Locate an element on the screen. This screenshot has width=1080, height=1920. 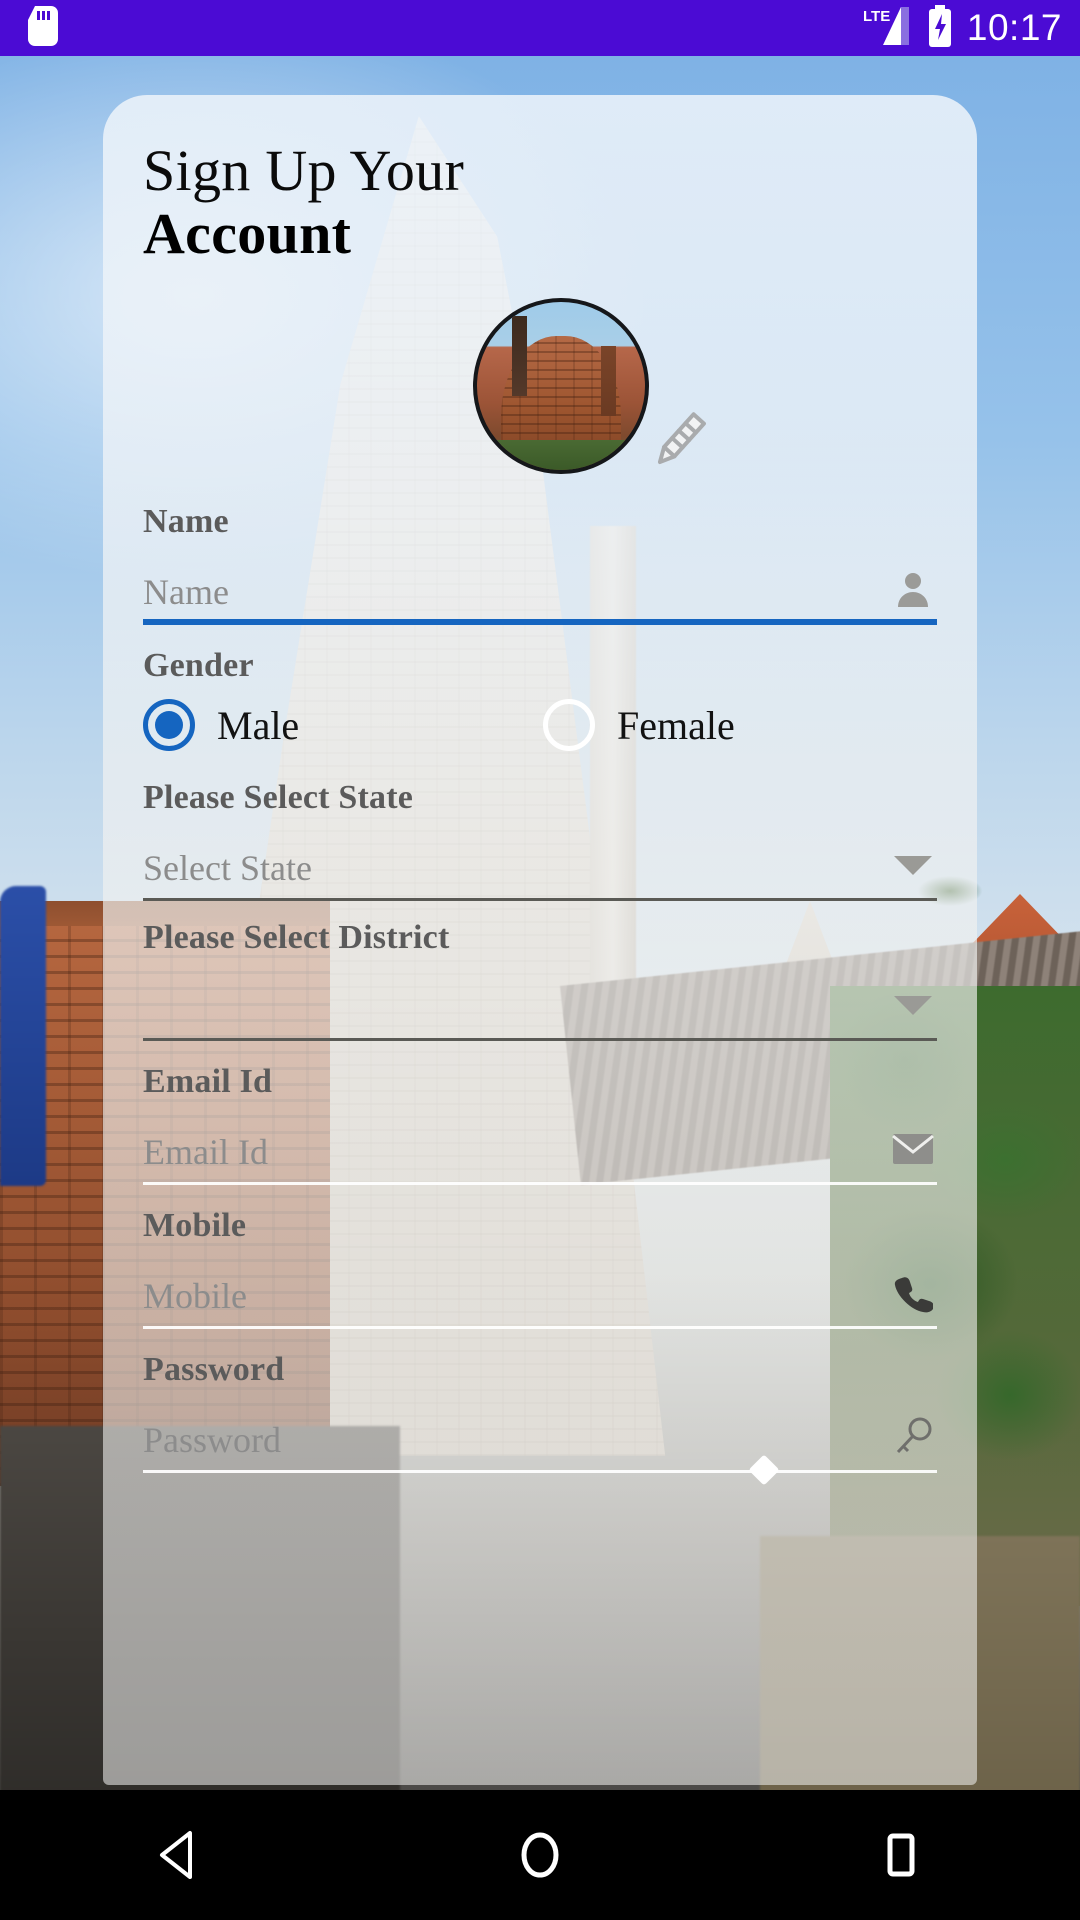
back-button is located at coordinates (180, 1855).